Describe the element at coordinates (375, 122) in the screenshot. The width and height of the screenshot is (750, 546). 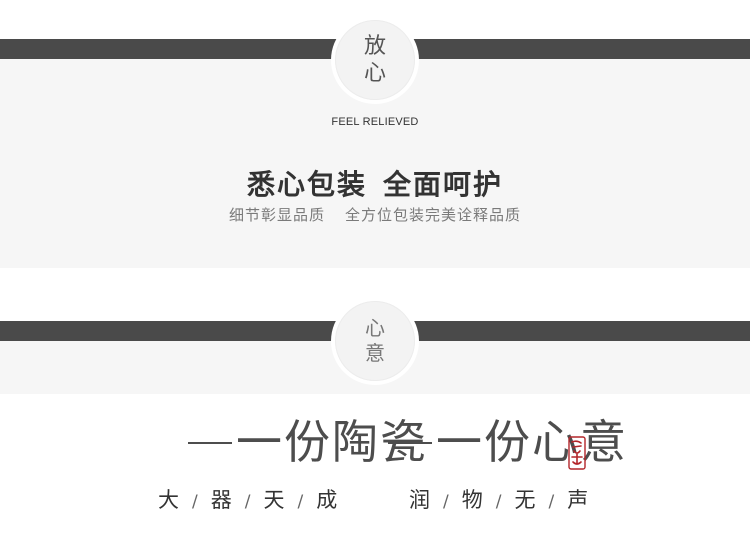
I see `subtitle-en: FEEL RELIEVED` at that location.